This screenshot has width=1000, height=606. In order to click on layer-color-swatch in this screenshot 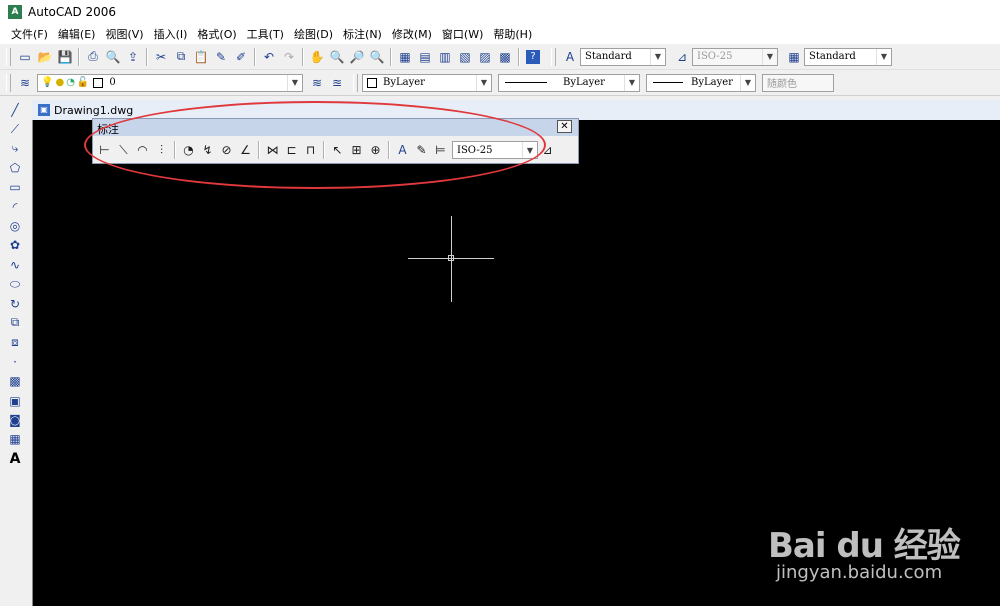, I will do `click(98, 82)`.